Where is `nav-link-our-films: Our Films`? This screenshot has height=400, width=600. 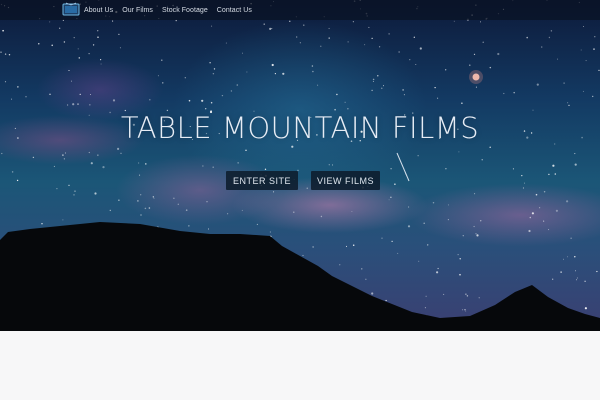 nav-link-our-films: Our Films is located at coordinates (137, 10).